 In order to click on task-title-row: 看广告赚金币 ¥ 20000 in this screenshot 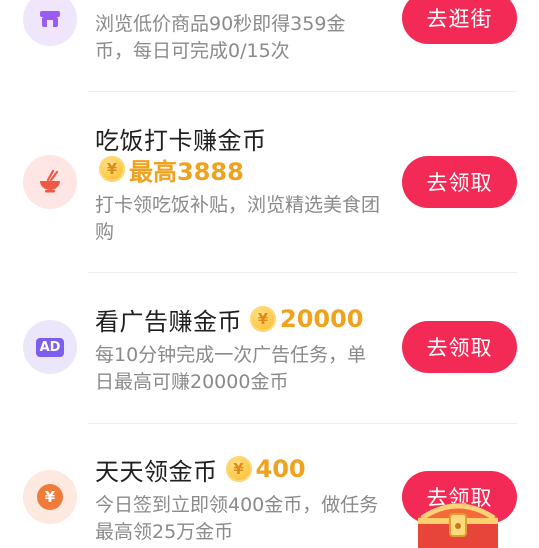, I will do `click(229, 319)`.